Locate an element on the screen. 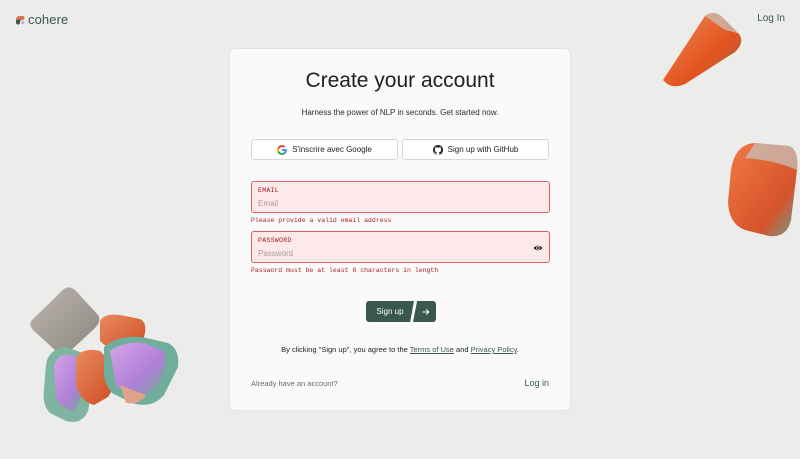 This screenshot has width=800, height=459. have-account-text: Already have an account? is located at coordinates (294, 383).